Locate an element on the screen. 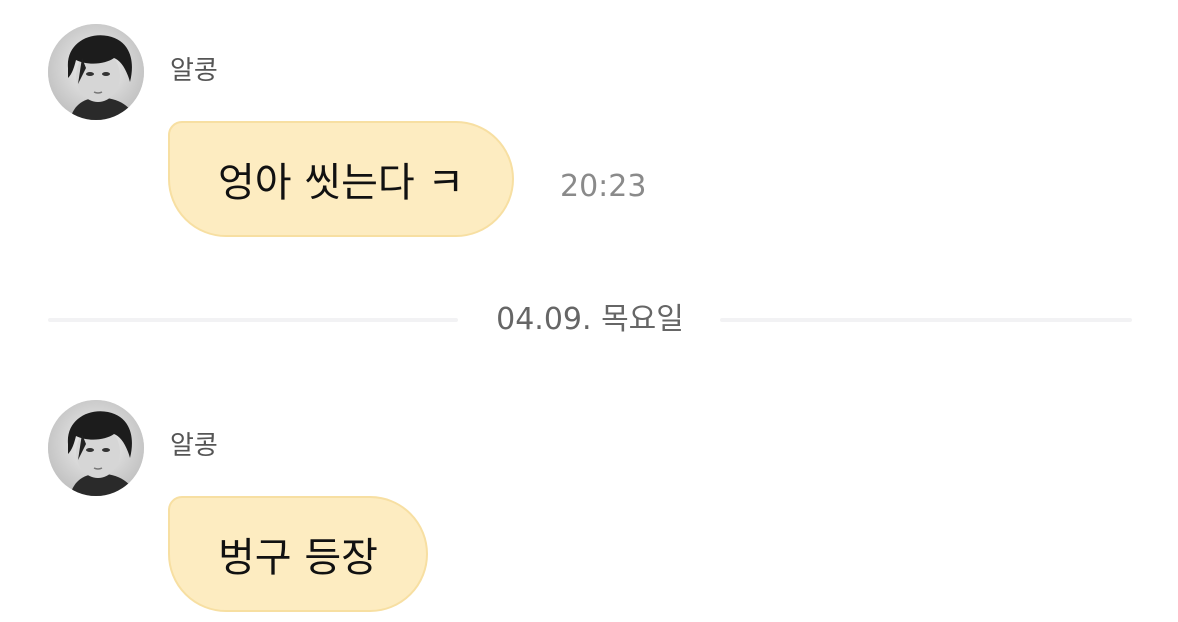 This screenshot has width=1178, height=622. message-text: 엉아 씻는다 ㅋ is located at coordinates (341, 183).